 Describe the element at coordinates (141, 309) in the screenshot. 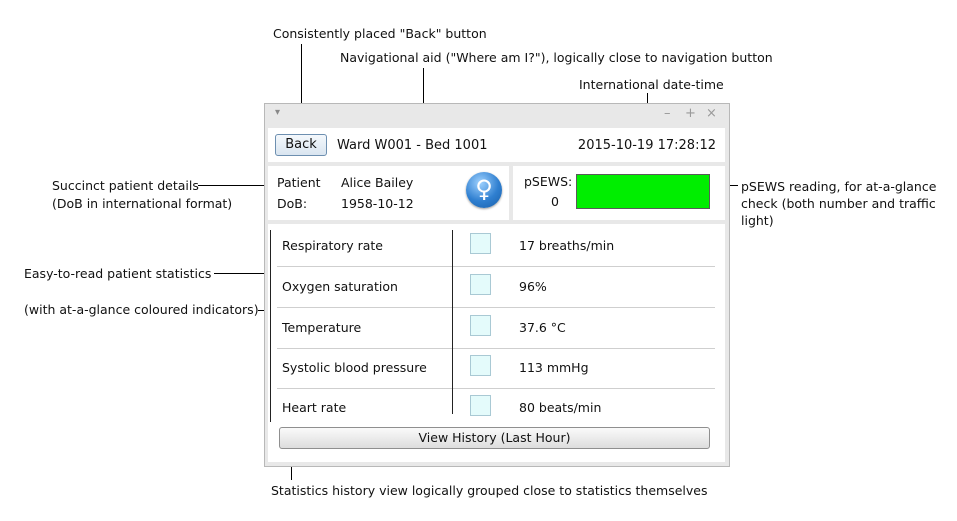

I see `annotation-indicators: (with at-a-glance coloured indicators)` at that location.